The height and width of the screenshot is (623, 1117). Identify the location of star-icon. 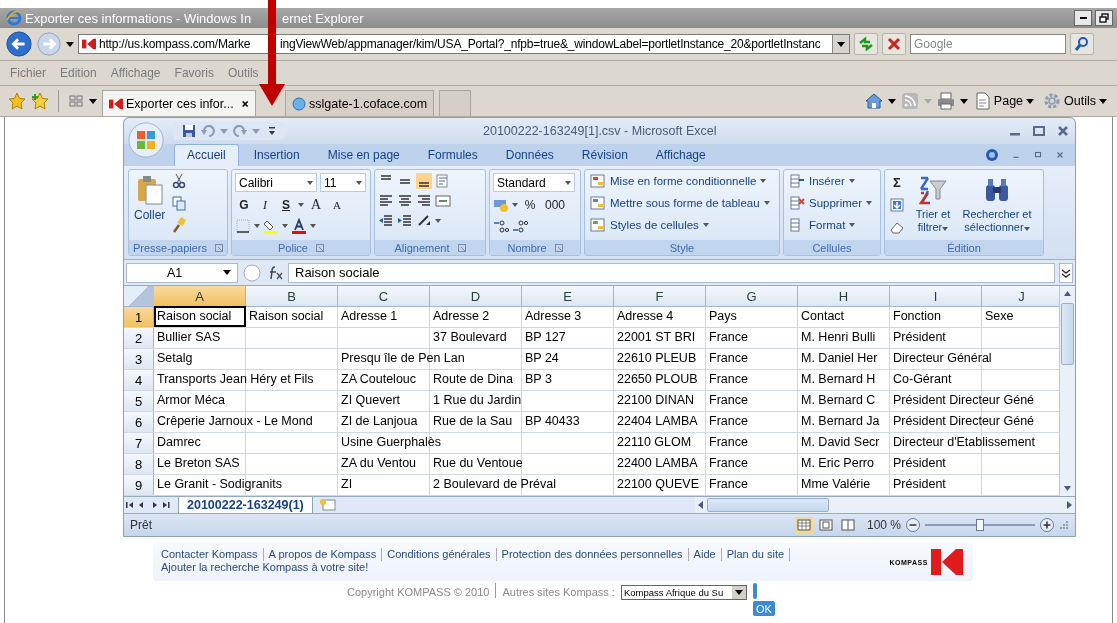
(17, 101).